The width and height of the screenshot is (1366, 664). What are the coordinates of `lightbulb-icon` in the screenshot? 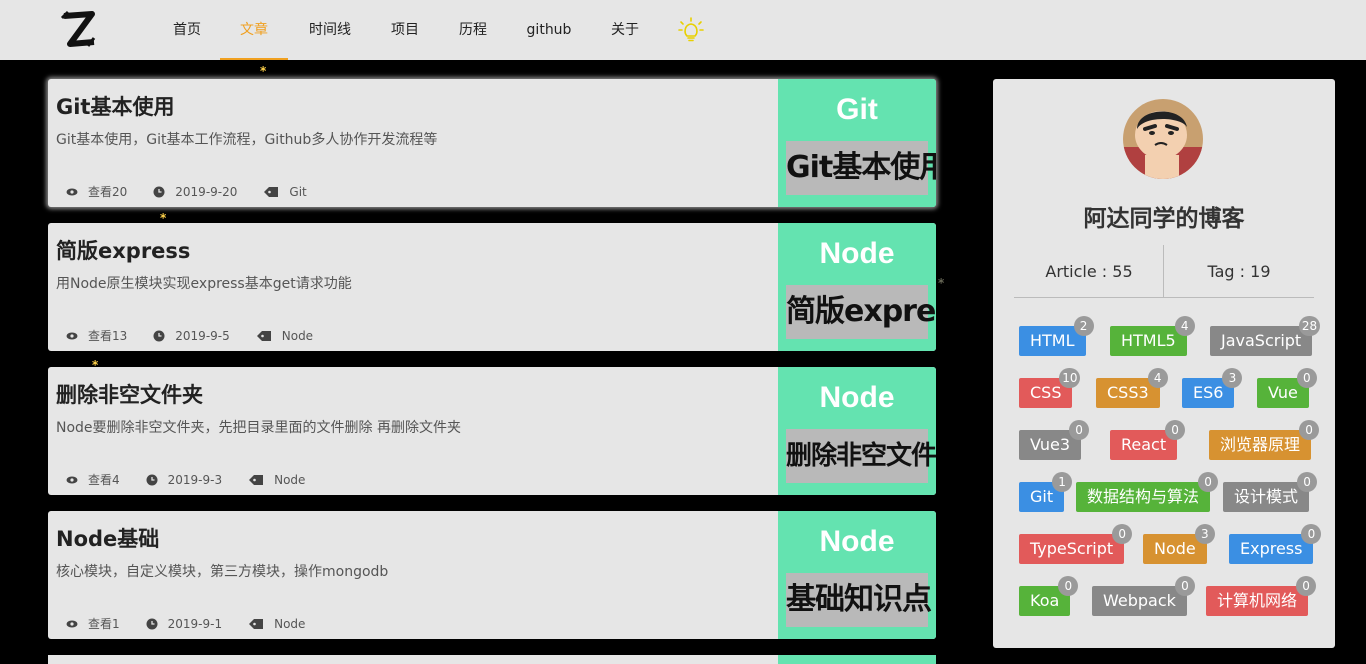 It's located at (691, 30).